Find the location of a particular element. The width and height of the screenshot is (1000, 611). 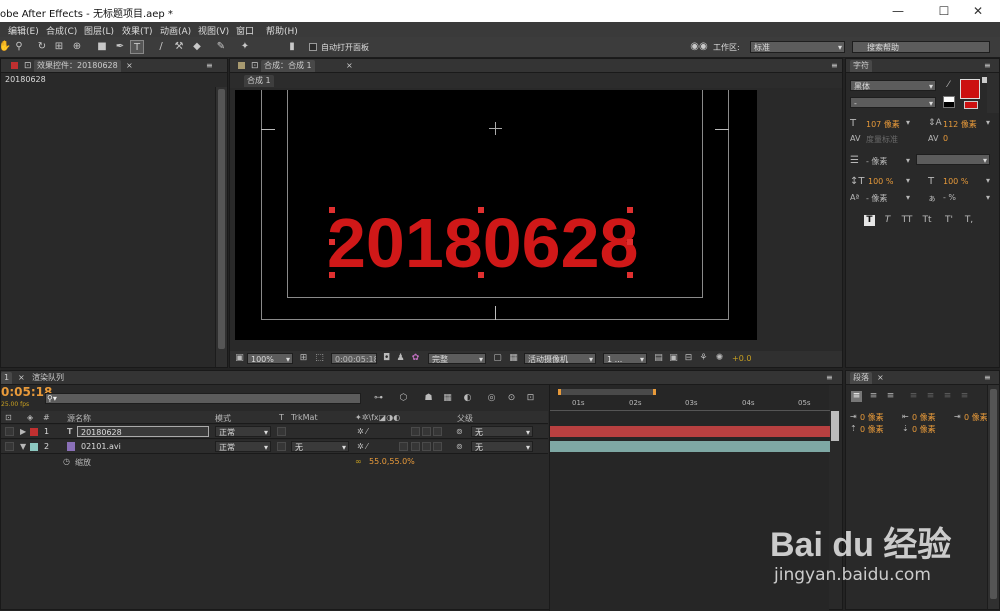

pickwhip-icon: ⊚ is located at coordinates (459, 431).